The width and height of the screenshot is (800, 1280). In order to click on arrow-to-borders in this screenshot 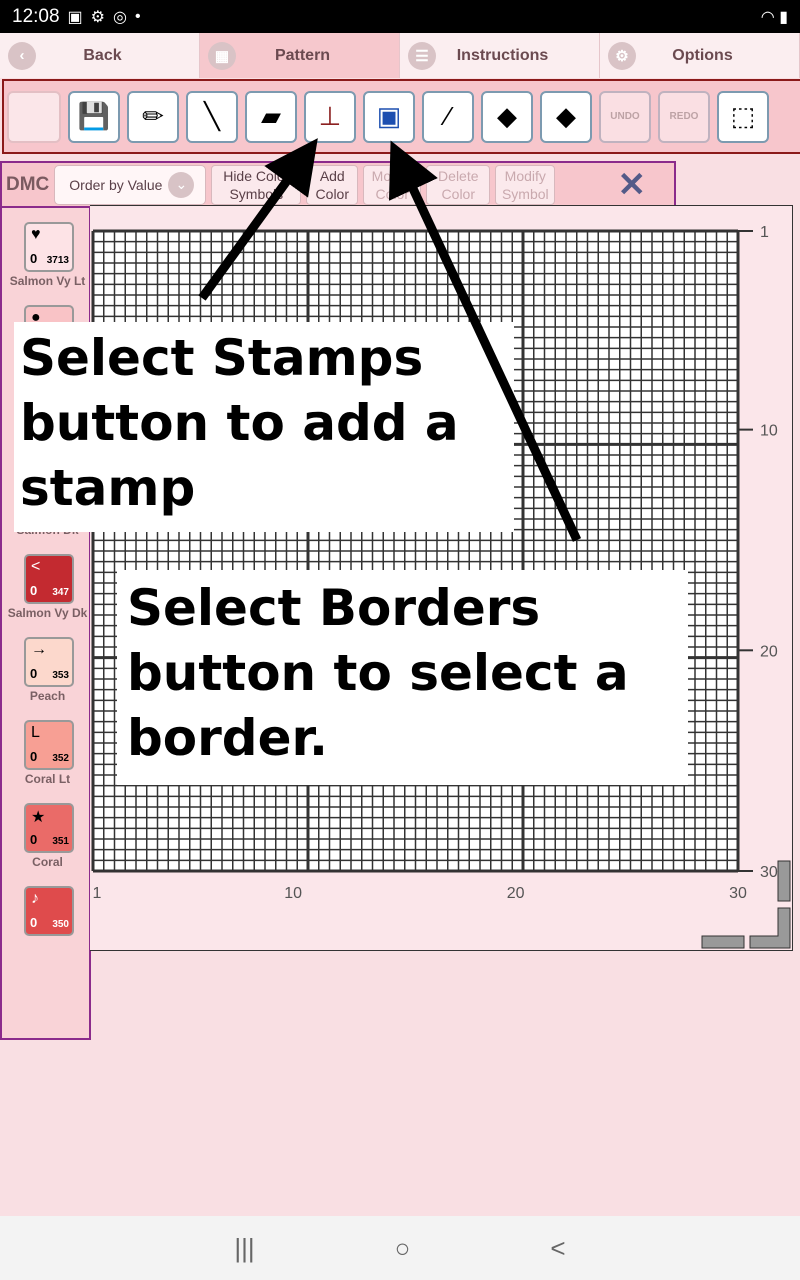, I will do `click(485, 341)`.